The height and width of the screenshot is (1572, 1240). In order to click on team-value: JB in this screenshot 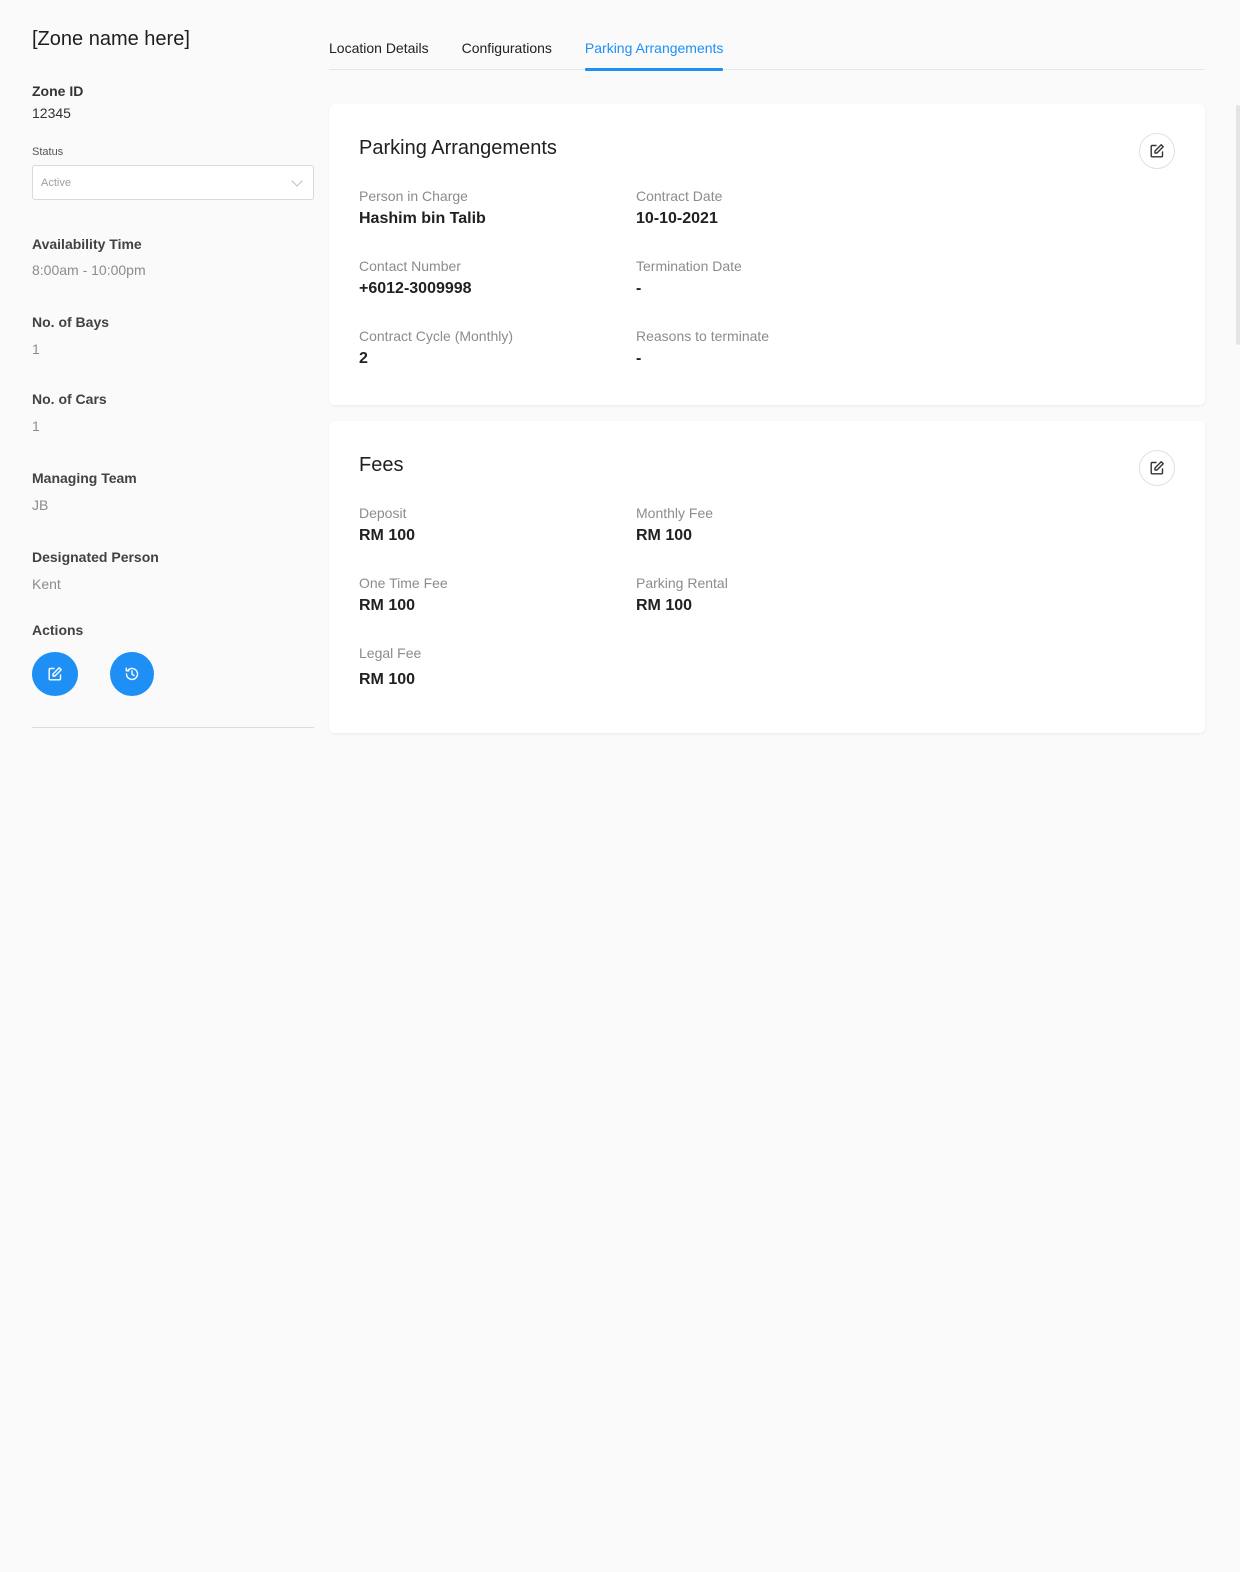, I will do `click(40, 505)`.